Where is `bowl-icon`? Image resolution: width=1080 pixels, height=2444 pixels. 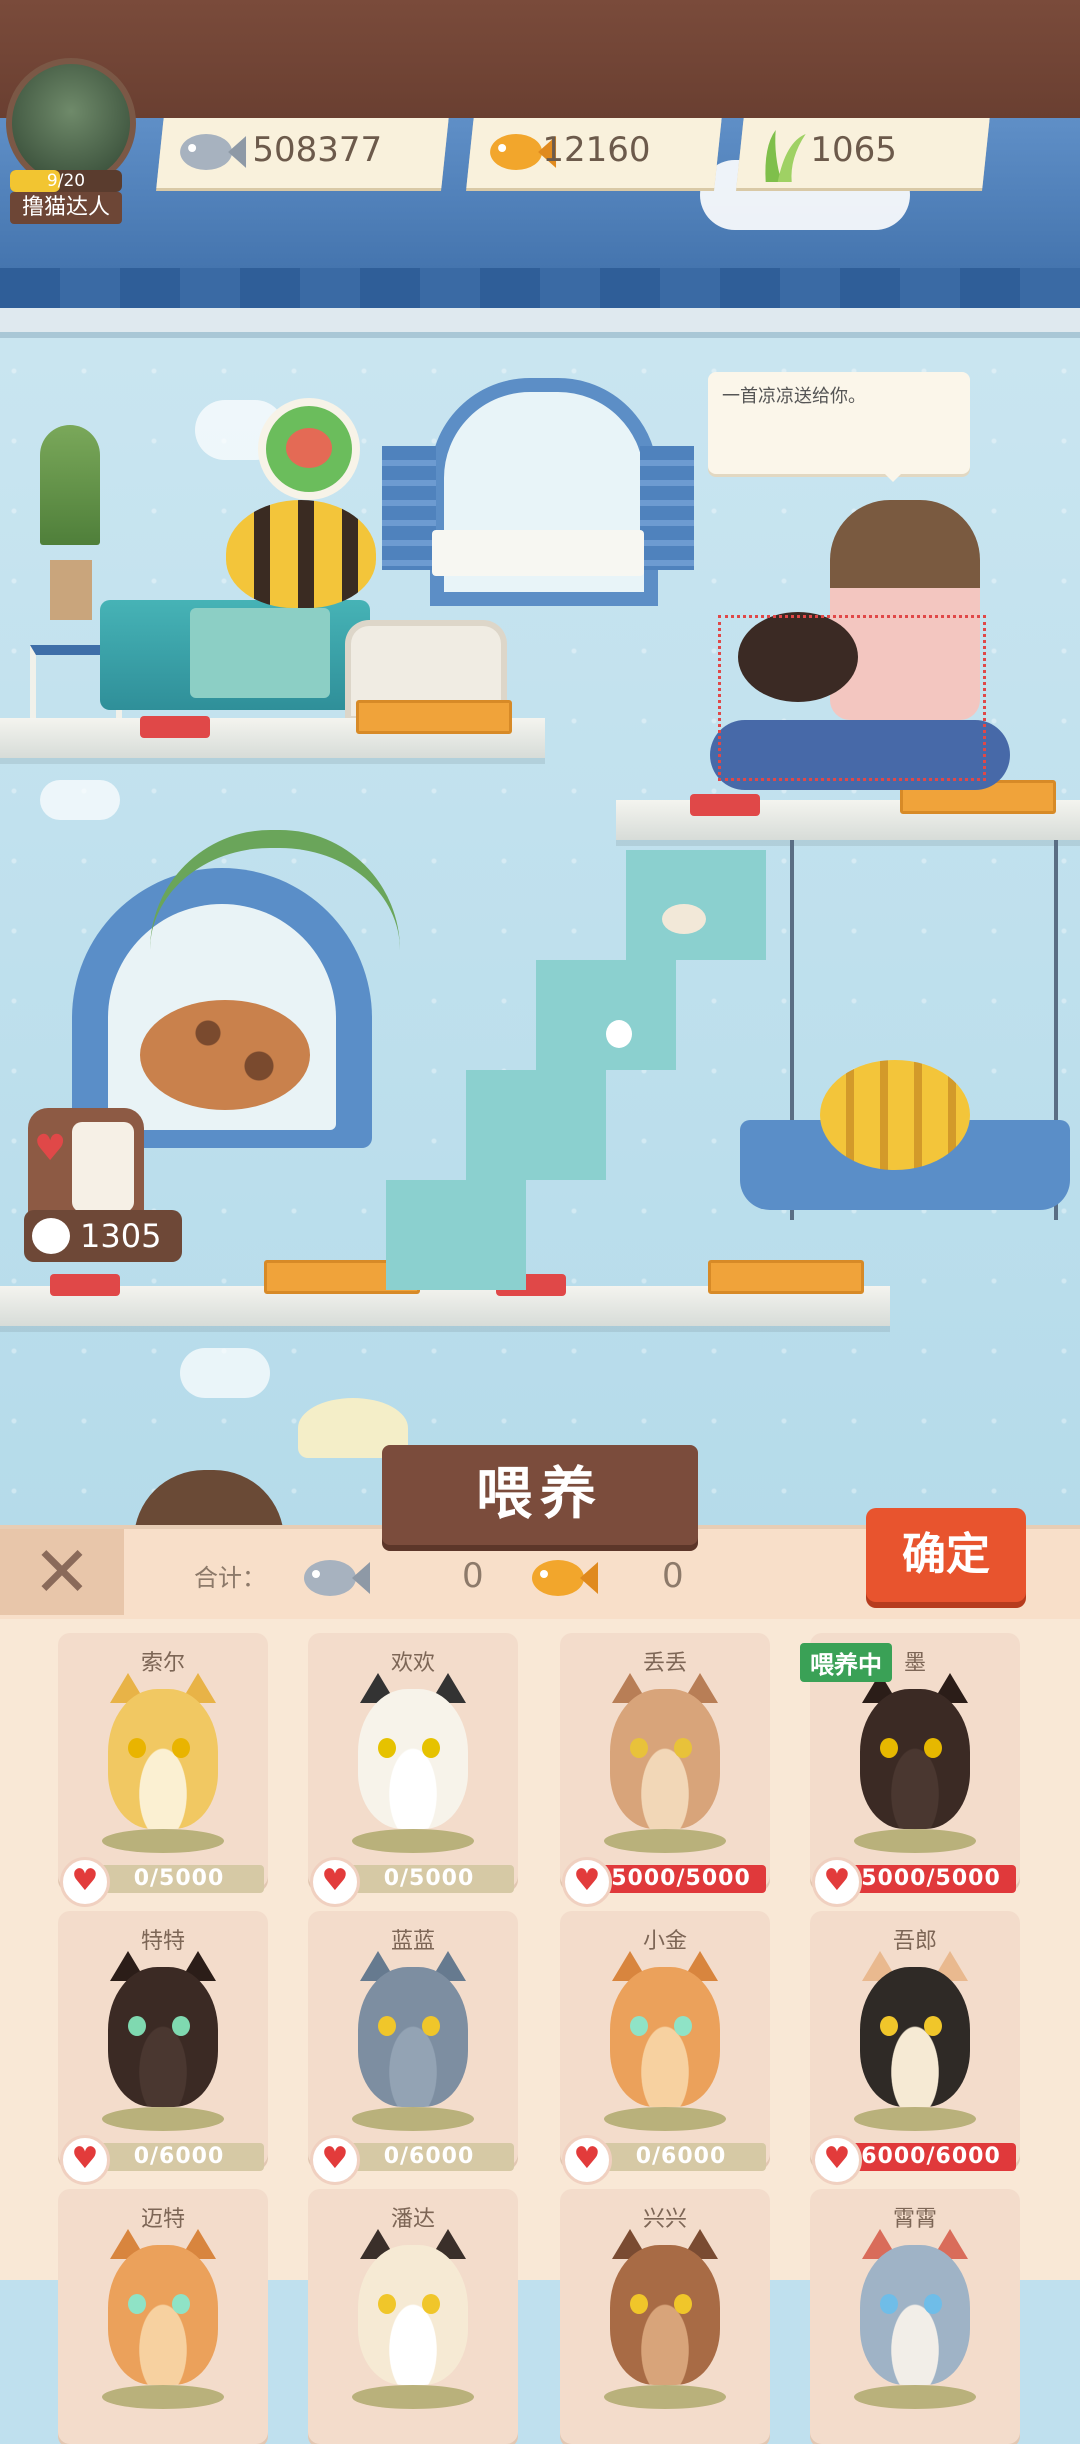
bowl-icon is located at coordinates (309, 448).